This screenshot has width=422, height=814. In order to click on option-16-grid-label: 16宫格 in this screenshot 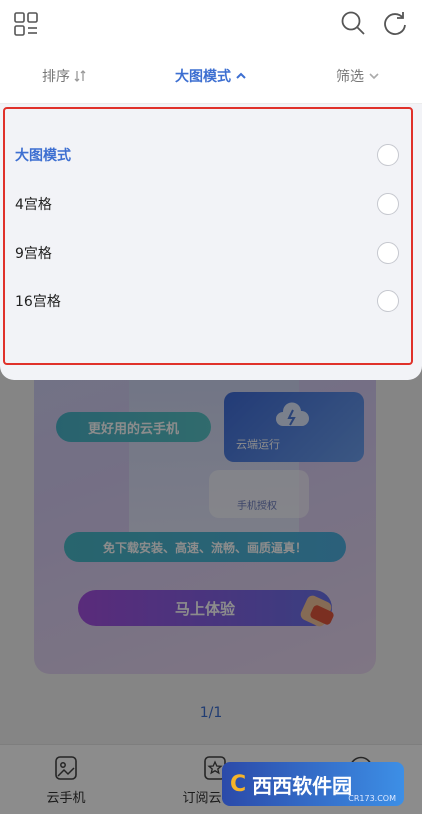, I will do `click(38, 302)`.